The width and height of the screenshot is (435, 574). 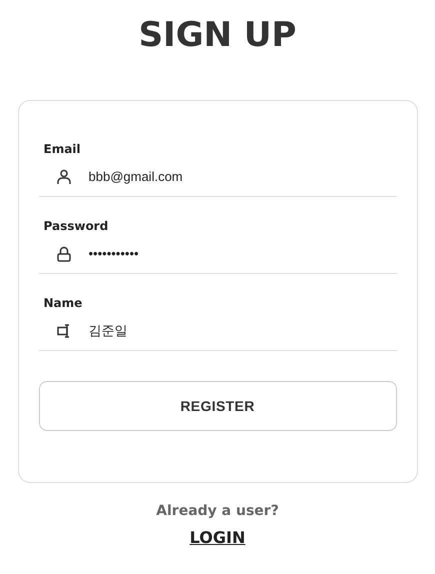 I want to click on person-icon, so click(x=63, y=176).